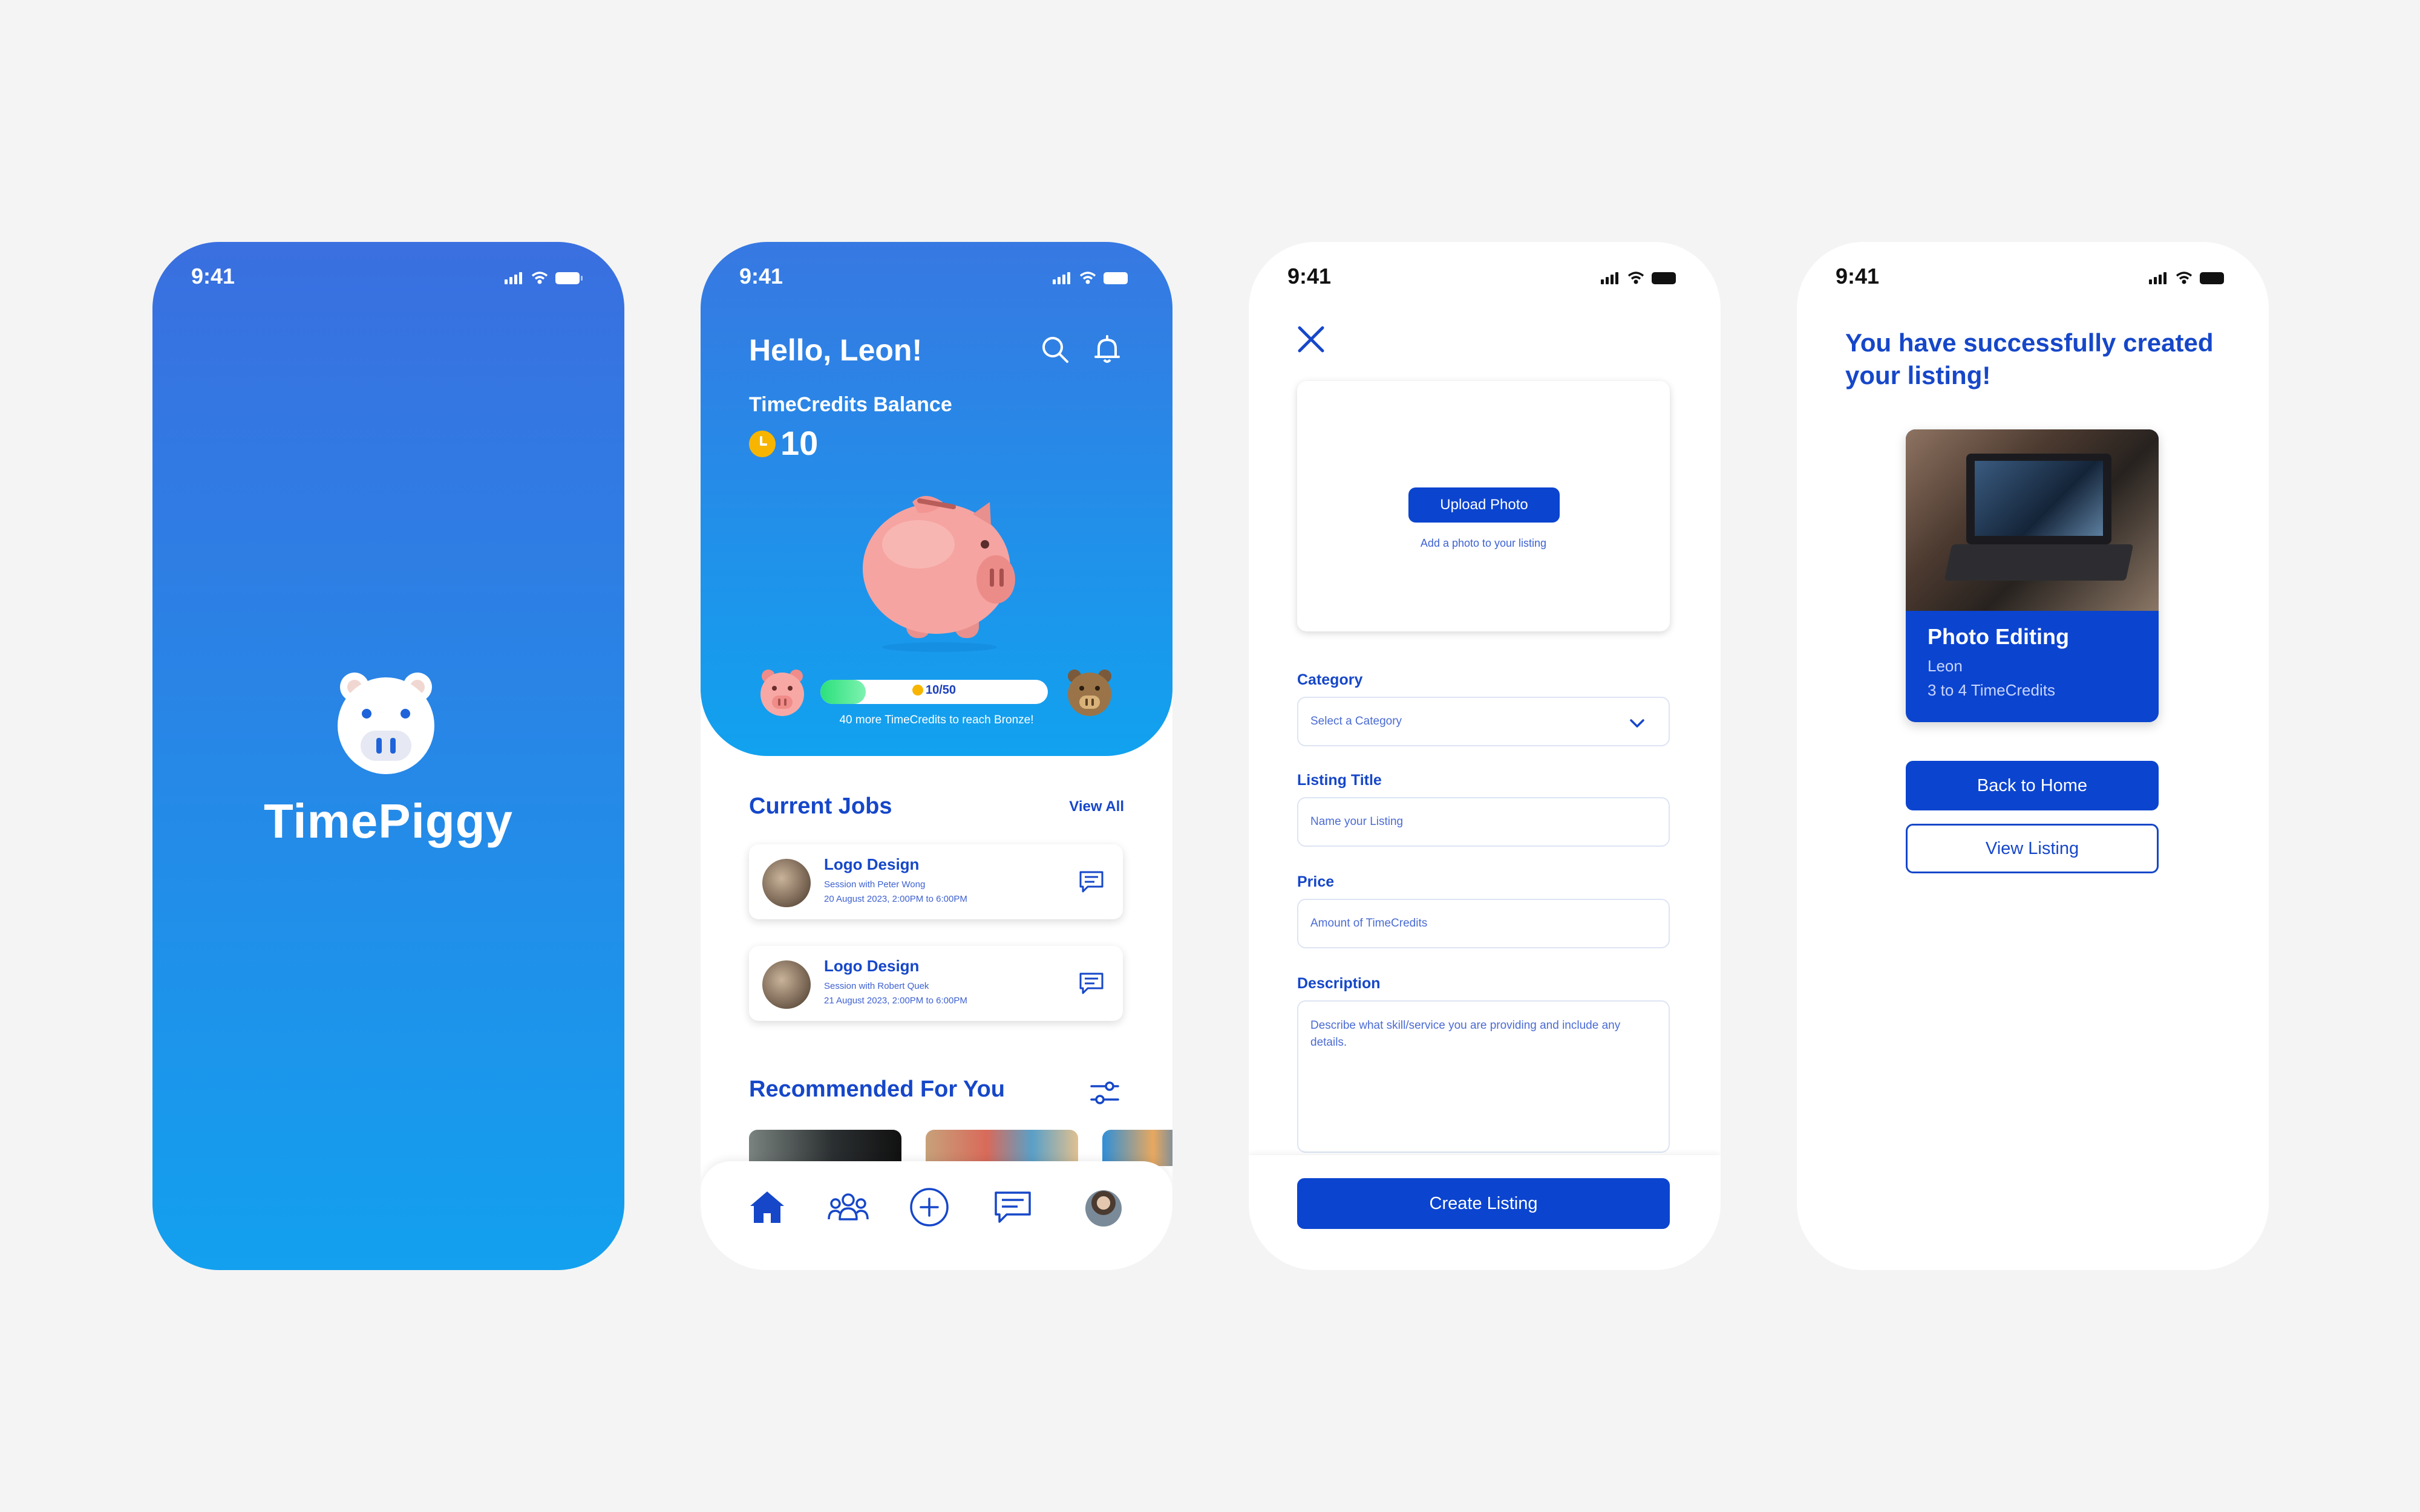 Image resolution: width=2420 pixels, height=1512 pixels. I want to click on view-listing-button: View Listing, so click(2032, 849).